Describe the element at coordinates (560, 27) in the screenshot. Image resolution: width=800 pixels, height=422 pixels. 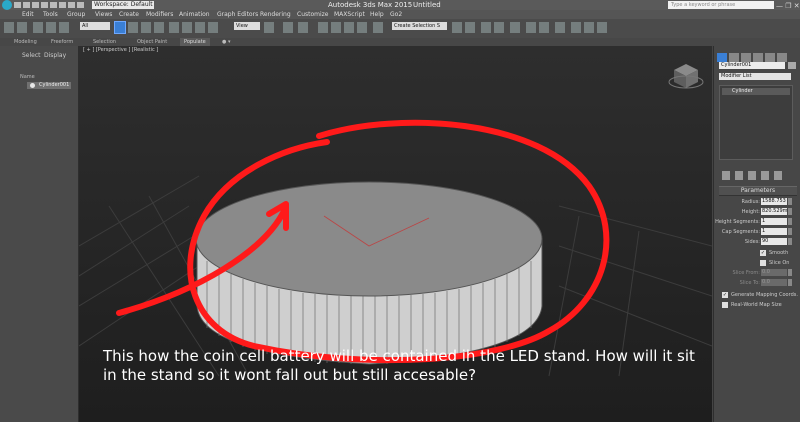
I see `material-editor-icon` at that location.